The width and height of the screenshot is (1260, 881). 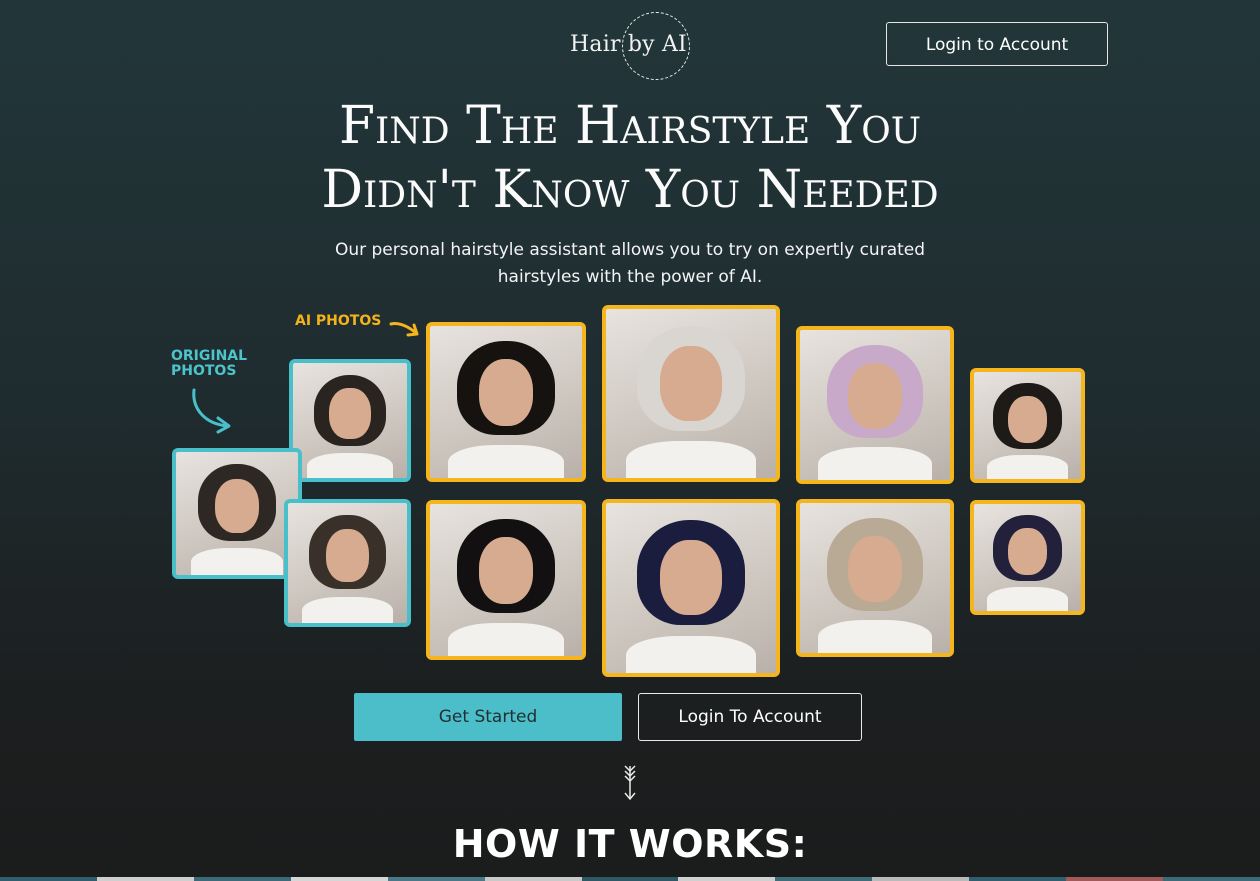 What do you see at coordinates (209, 363) in the screenshot?
I see `original-photos-label: ORIGINAL PHOTOS` at bounding box center [209, 363].